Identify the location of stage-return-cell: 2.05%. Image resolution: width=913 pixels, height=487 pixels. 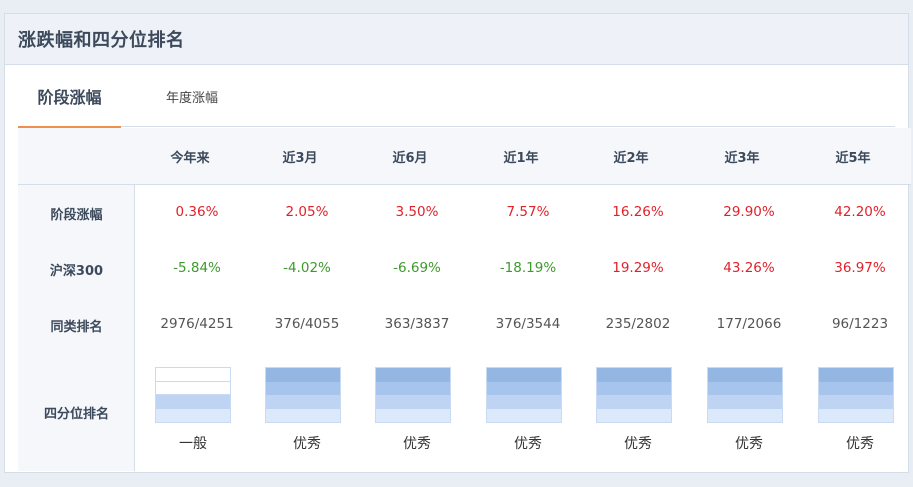
(307, 212).